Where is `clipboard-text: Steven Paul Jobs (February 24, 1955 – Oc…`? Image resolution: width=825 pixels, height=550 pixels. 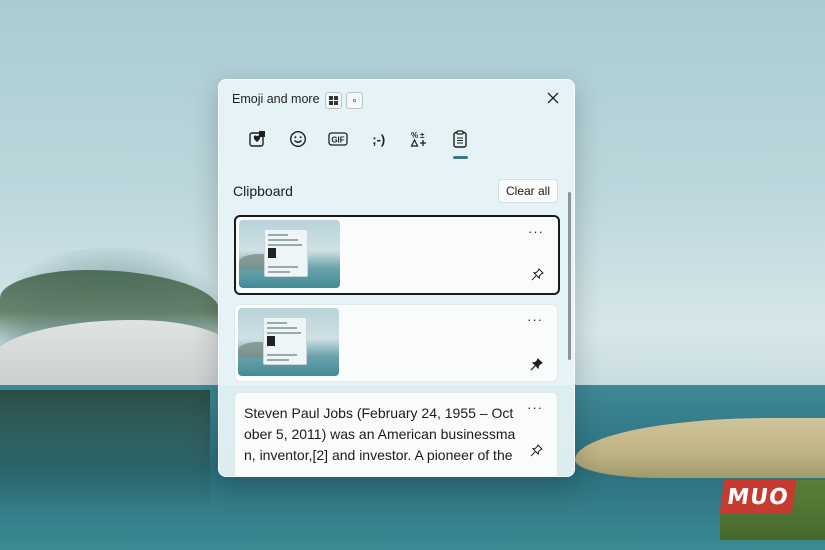
clipboard-text: Steven Paul Jobs (February 24, 1955 – Oc… is located at coordinates (380, 434).